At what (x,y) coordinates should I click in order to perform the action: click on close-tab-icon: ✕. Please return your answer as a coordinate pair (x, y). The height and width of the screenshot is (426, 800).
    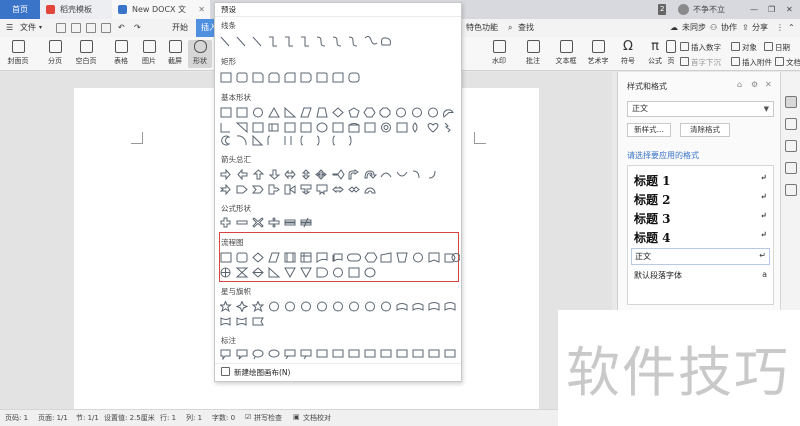
    Looking at the image, I should click on (201, 9).